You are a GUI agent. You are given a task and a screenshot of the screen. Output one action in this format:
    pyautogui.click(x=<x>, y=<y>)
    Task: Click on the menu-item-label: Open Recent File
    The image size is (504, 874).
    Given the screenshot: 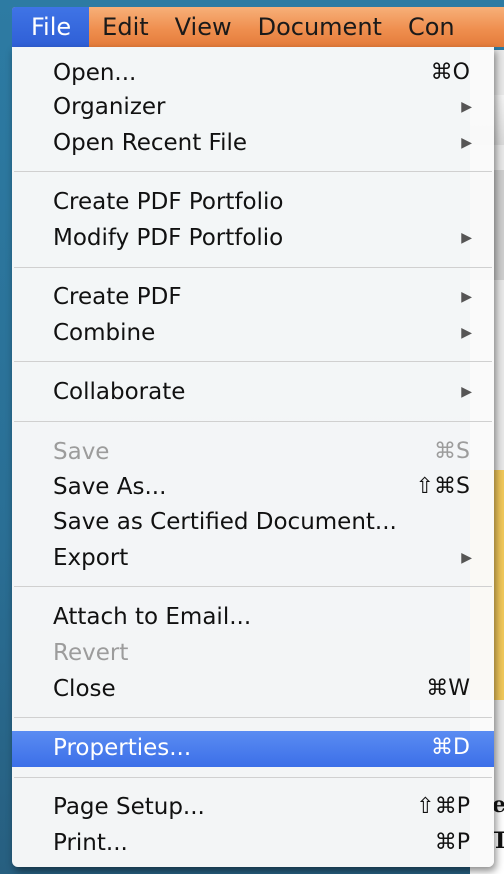 What is the action you would take?
    pyautogui.click(x=150, y=143)
    